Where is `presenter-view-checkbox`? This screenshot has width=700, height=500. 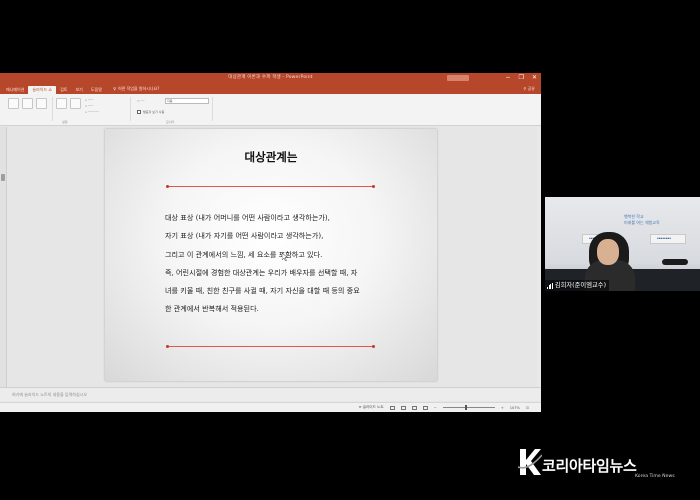
presenter-view-checkbox is located at coordinates (139, 112).